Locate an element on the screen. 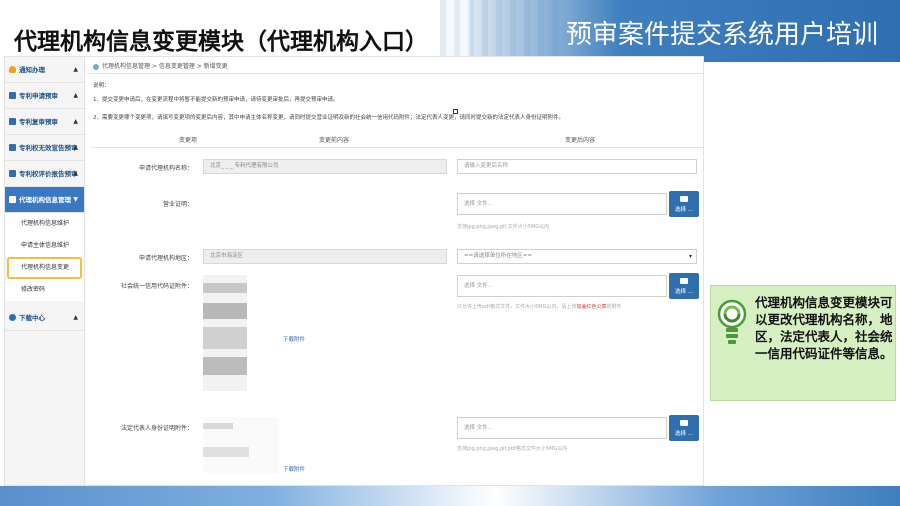 This screenshot has width=900, height=506. sidebar-item-patent-application: 专利申请预审 ▲ is located at coordinates (44, 96).